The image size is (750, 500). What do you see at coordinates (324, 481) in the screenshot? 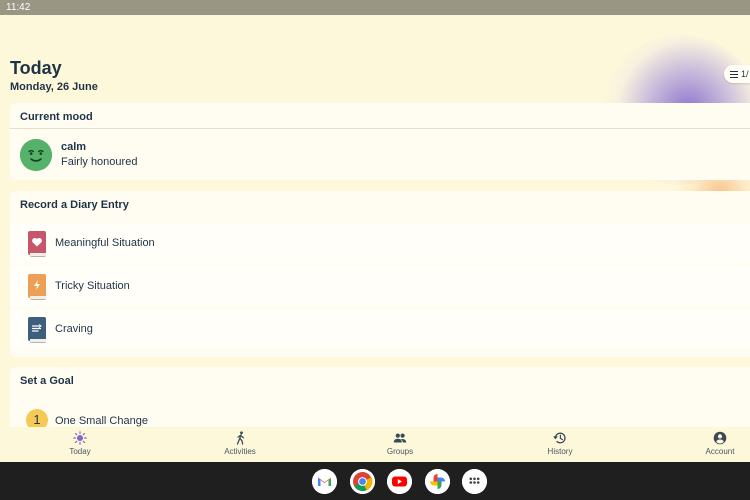
I see `gmail-icon` at bounding box center [324, 481].